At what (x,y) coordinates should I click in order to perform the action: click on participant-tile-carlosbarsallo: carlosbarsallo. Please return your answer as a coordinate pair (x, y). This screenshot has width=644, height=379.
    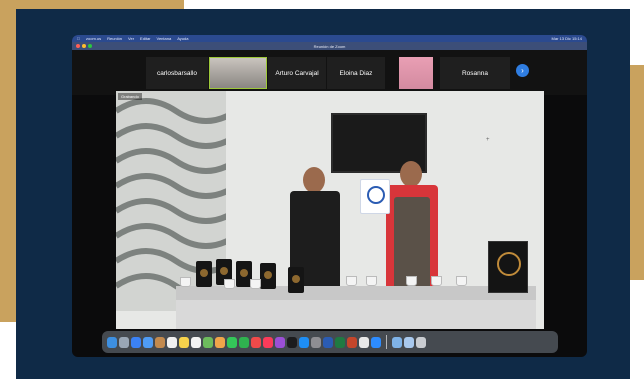
    Looking at the image, I should click on (177, 73).